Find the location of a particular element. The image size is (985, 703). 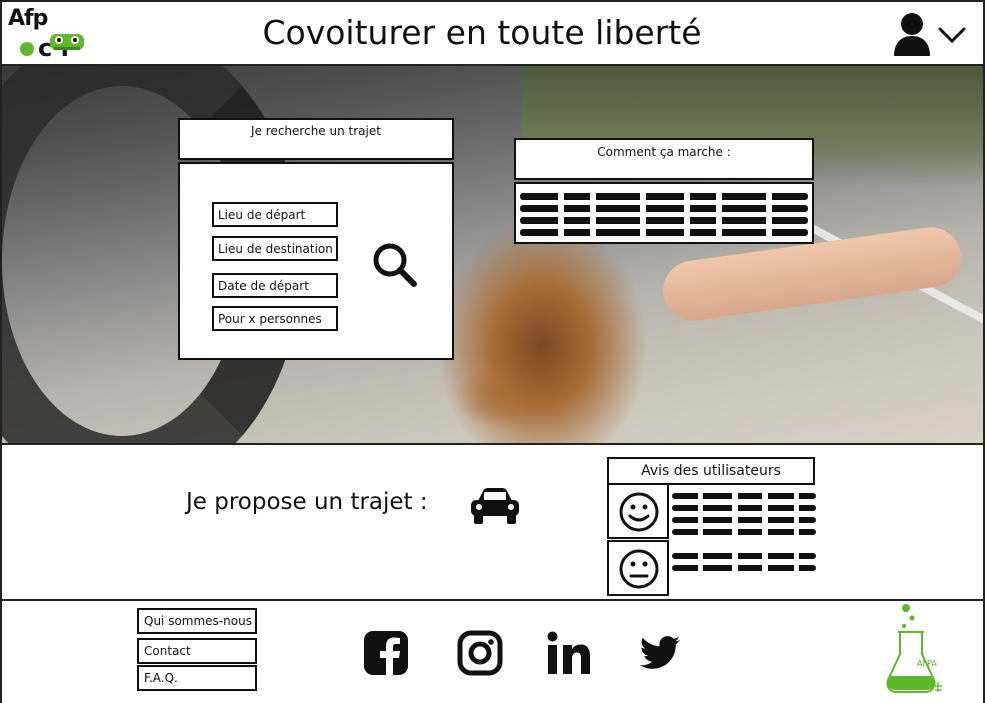

review-avatar-happy is located at coordinates (638, 511).